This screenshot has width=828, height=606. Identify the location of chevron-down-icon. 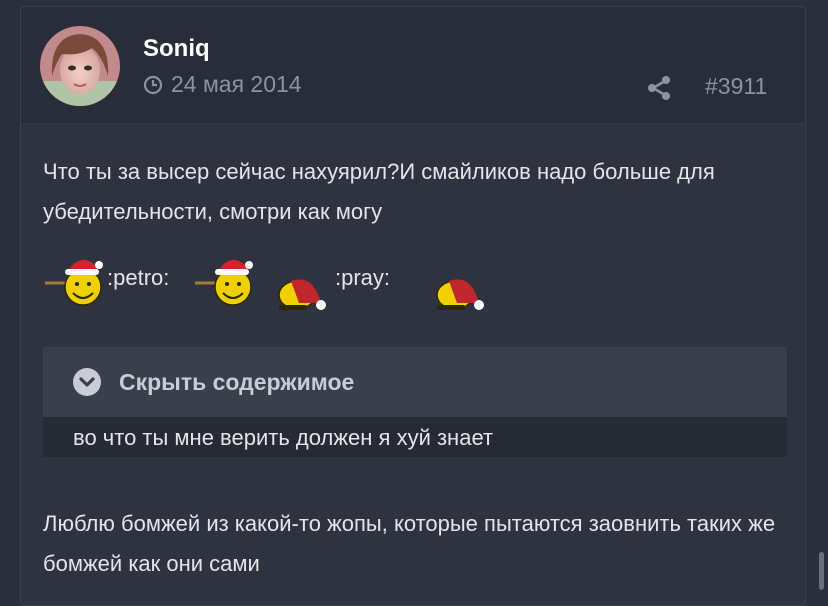
(87, 382).